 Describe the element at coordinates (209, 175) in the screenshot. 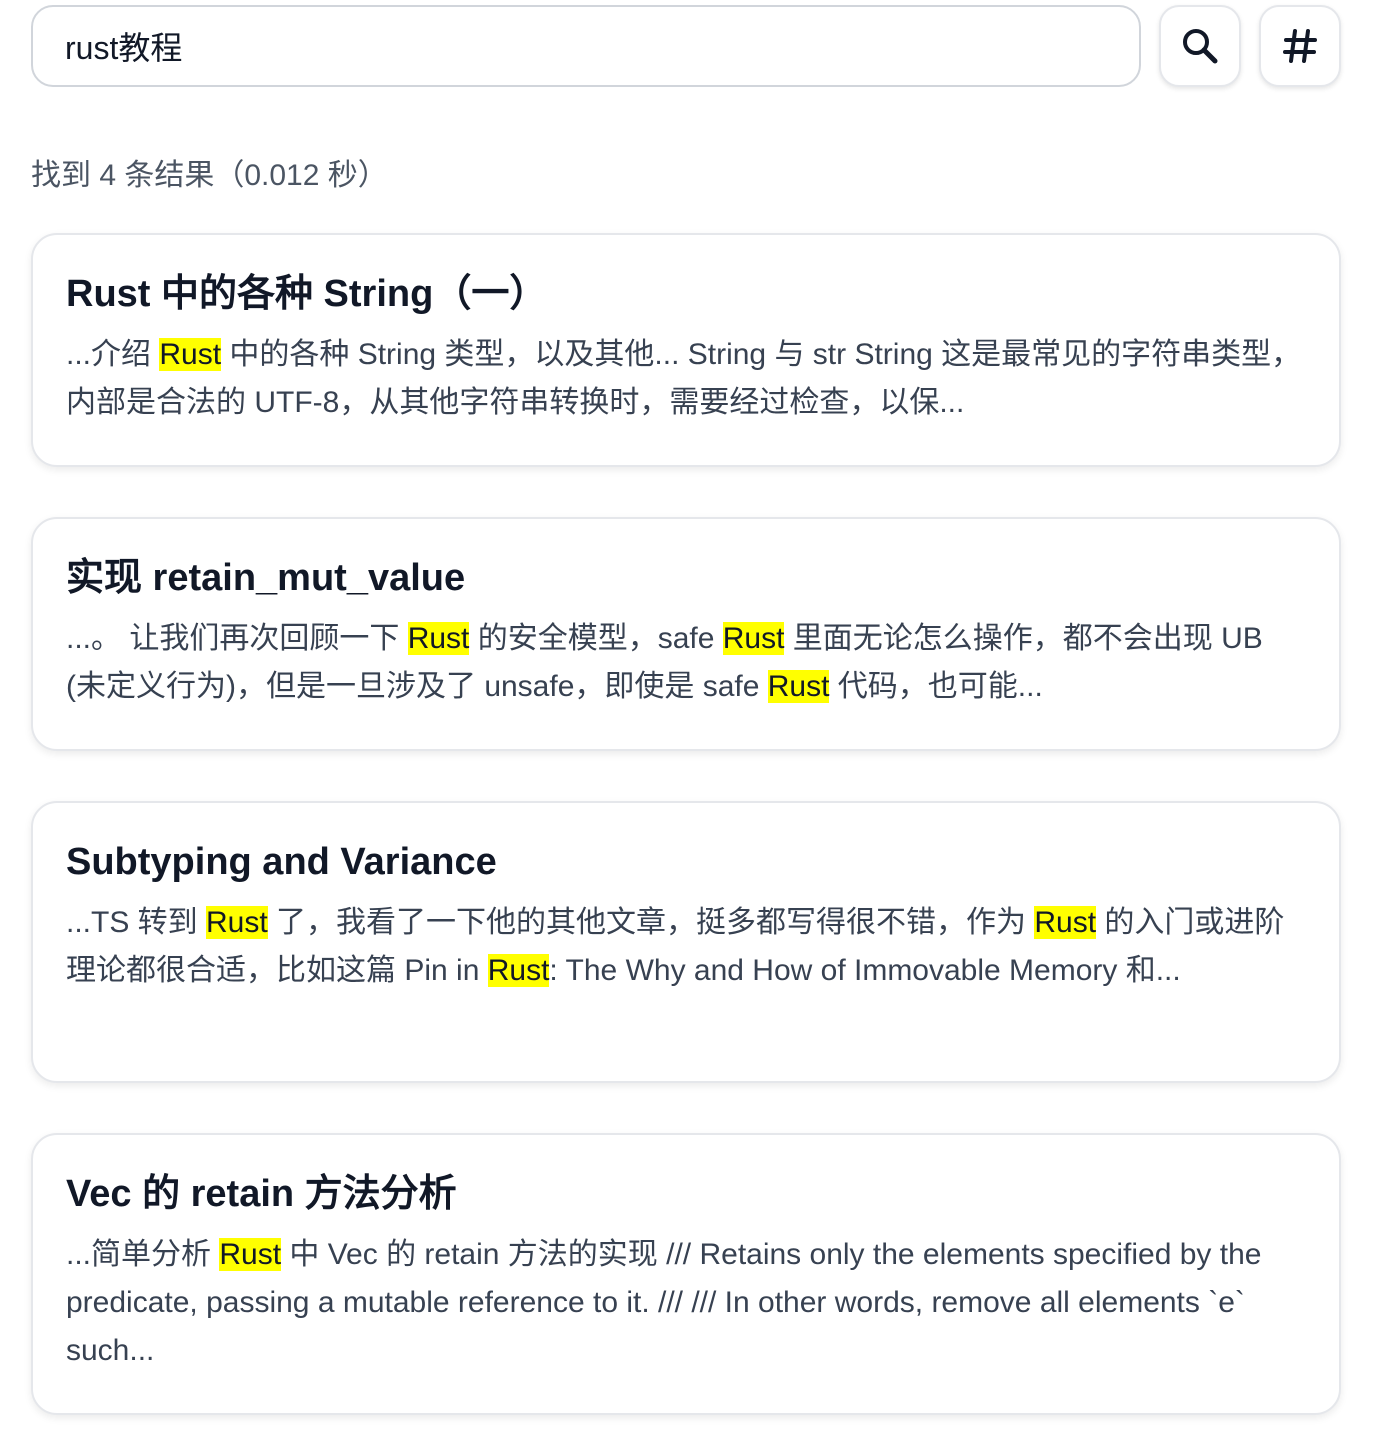

I see `result-summary: 找到 4 条结果（0.012 秒）` at that location.